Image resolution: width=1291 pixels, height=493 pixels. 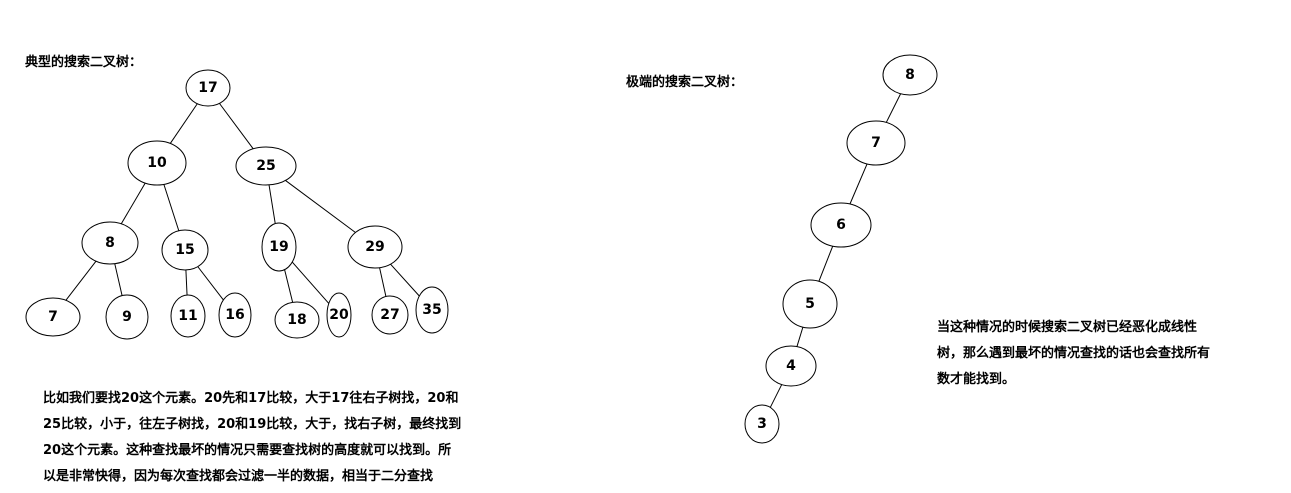 I want to click on extreme-node-e4: 4, so click(x=791, y=366).